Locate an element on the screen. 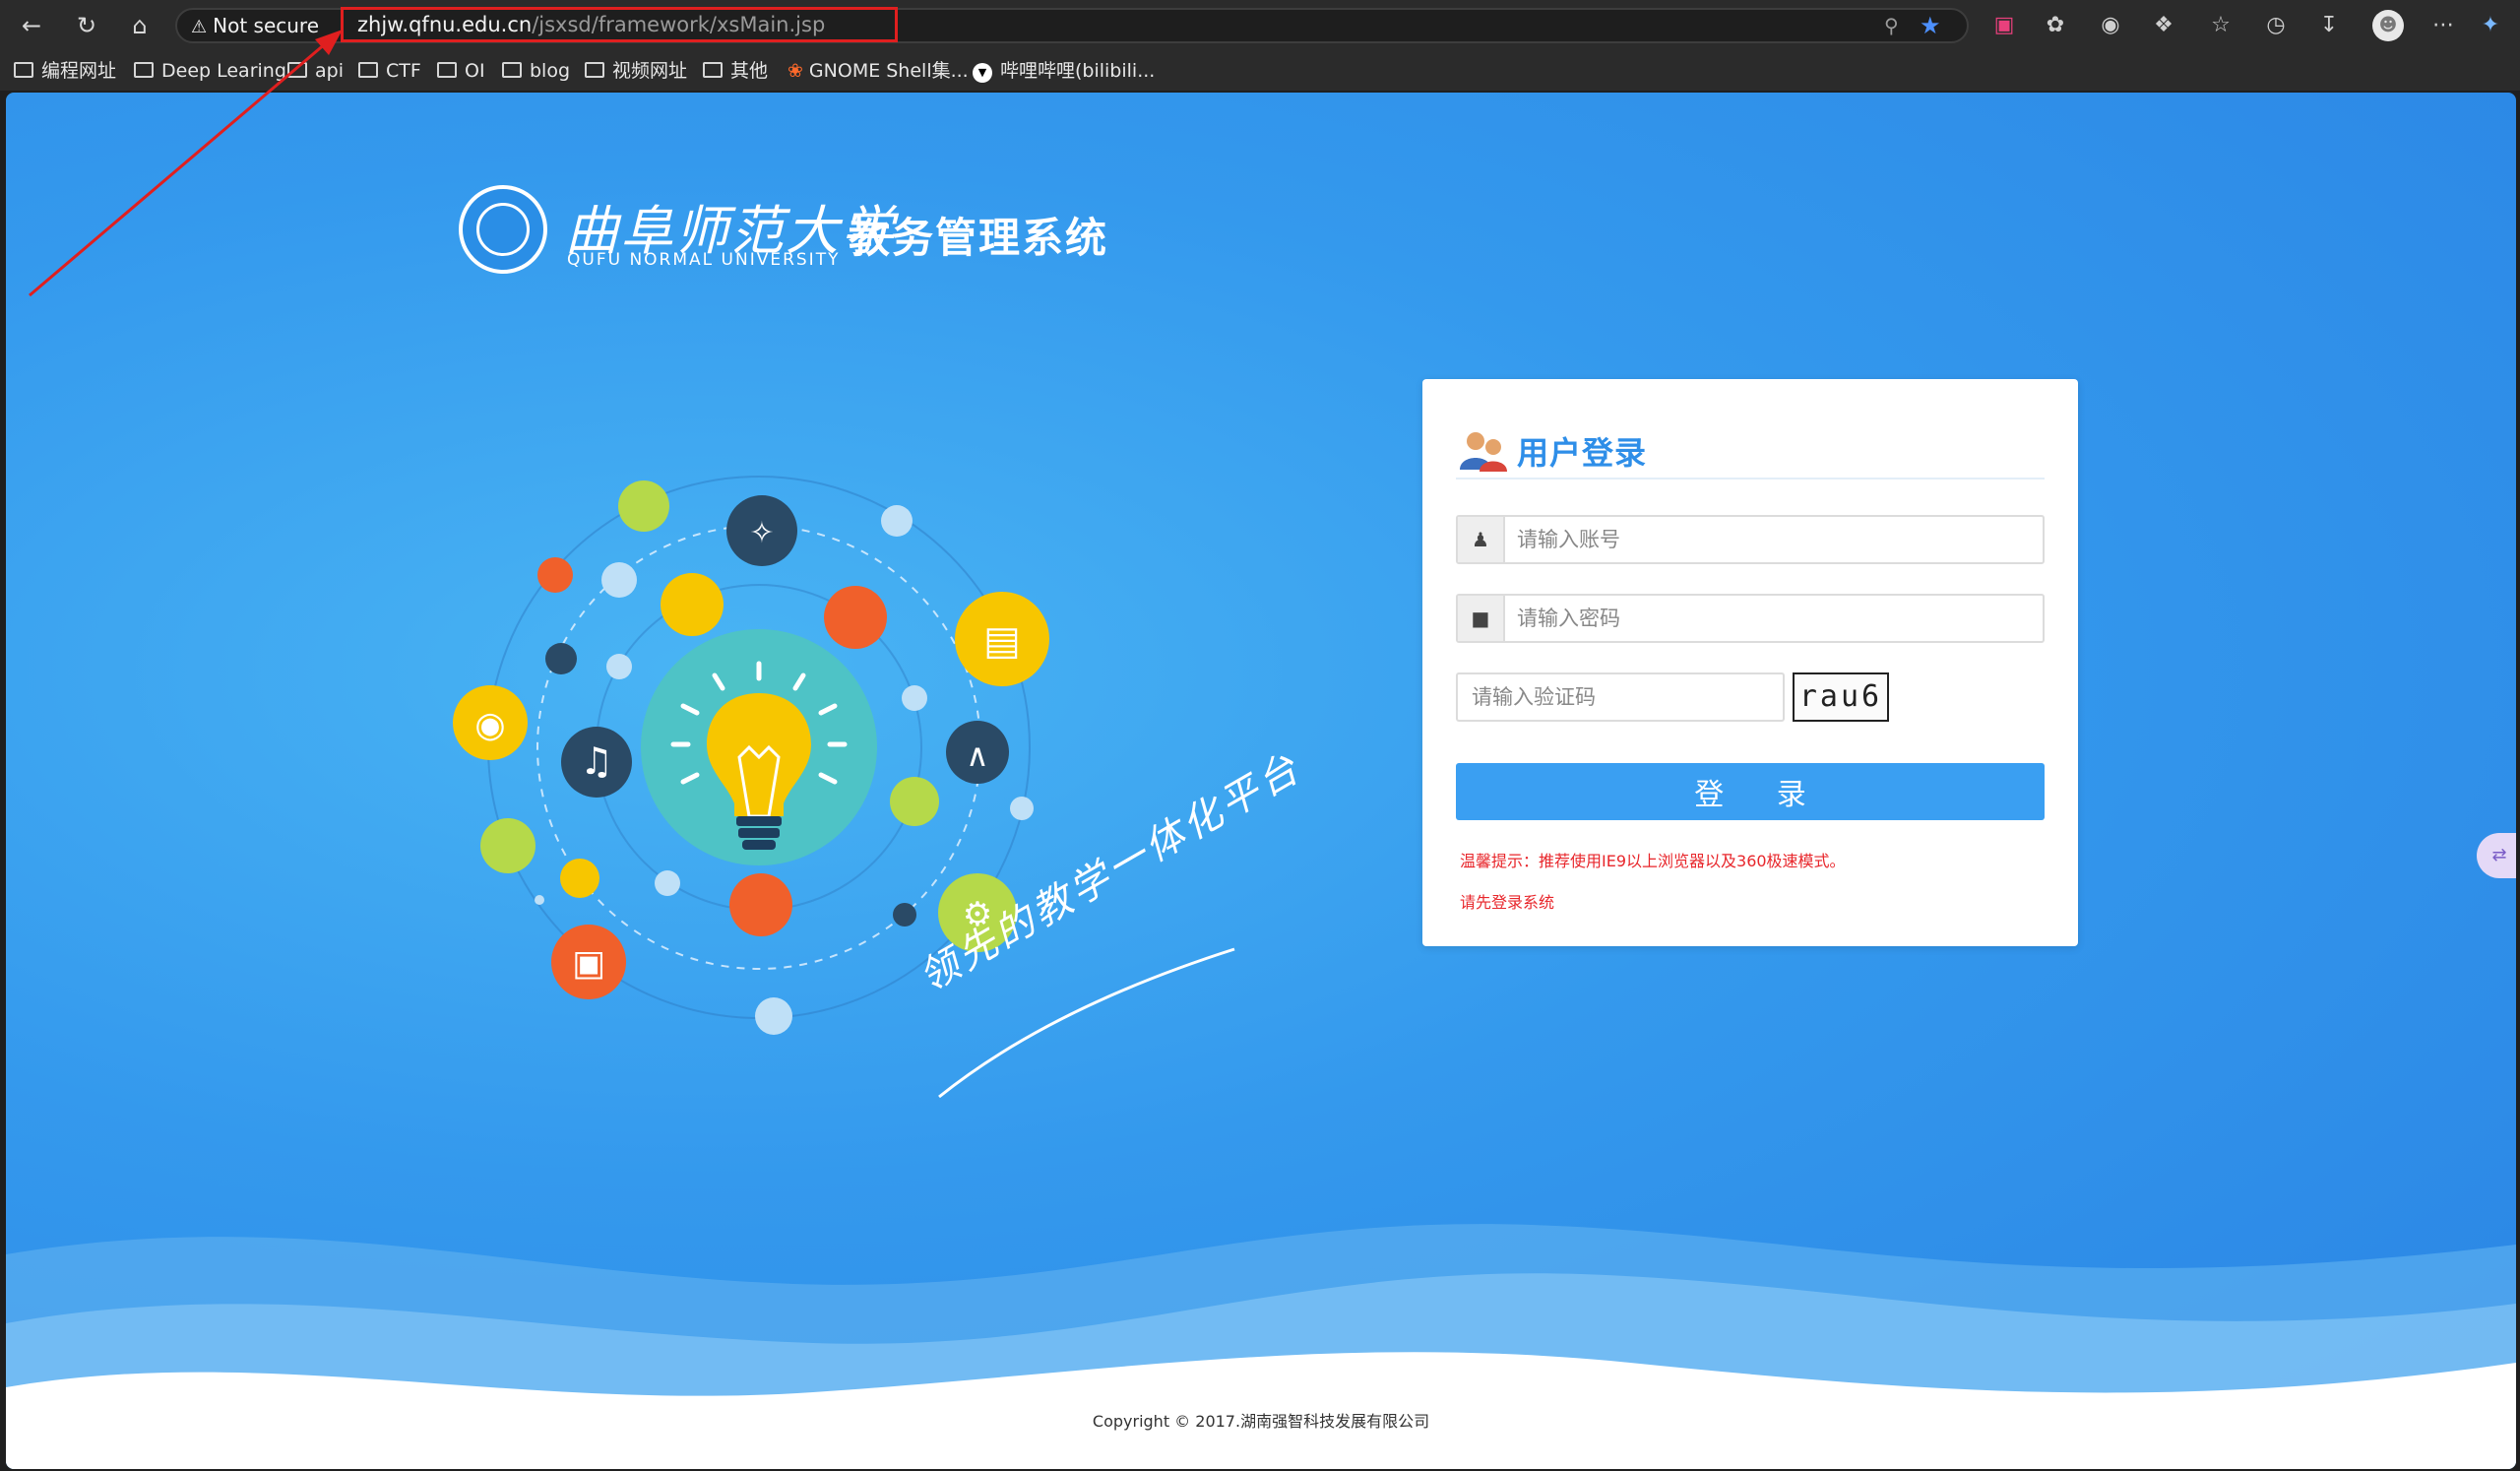  security-indicator: ⚠ Not secure is located at coordinates (255, 25).